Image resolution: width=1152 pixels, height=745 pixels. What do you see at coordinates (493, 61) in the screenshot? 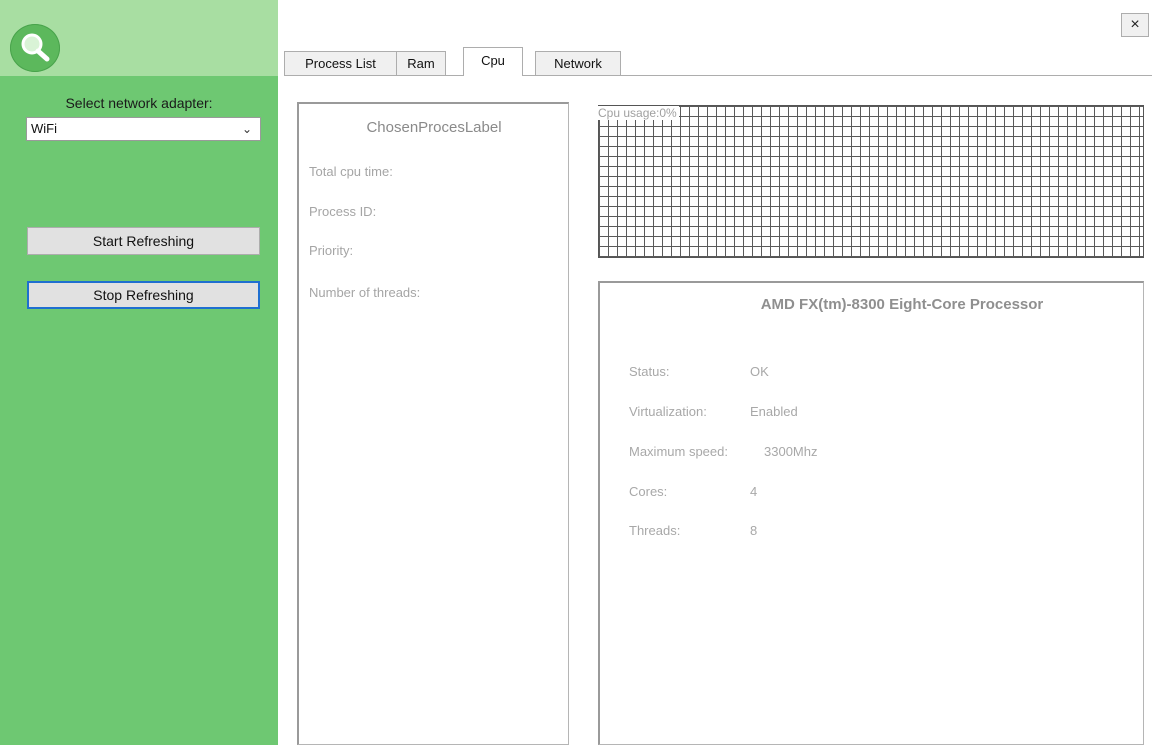
I see `tab-cpu: Cpu` at bounding box center [493, 61].